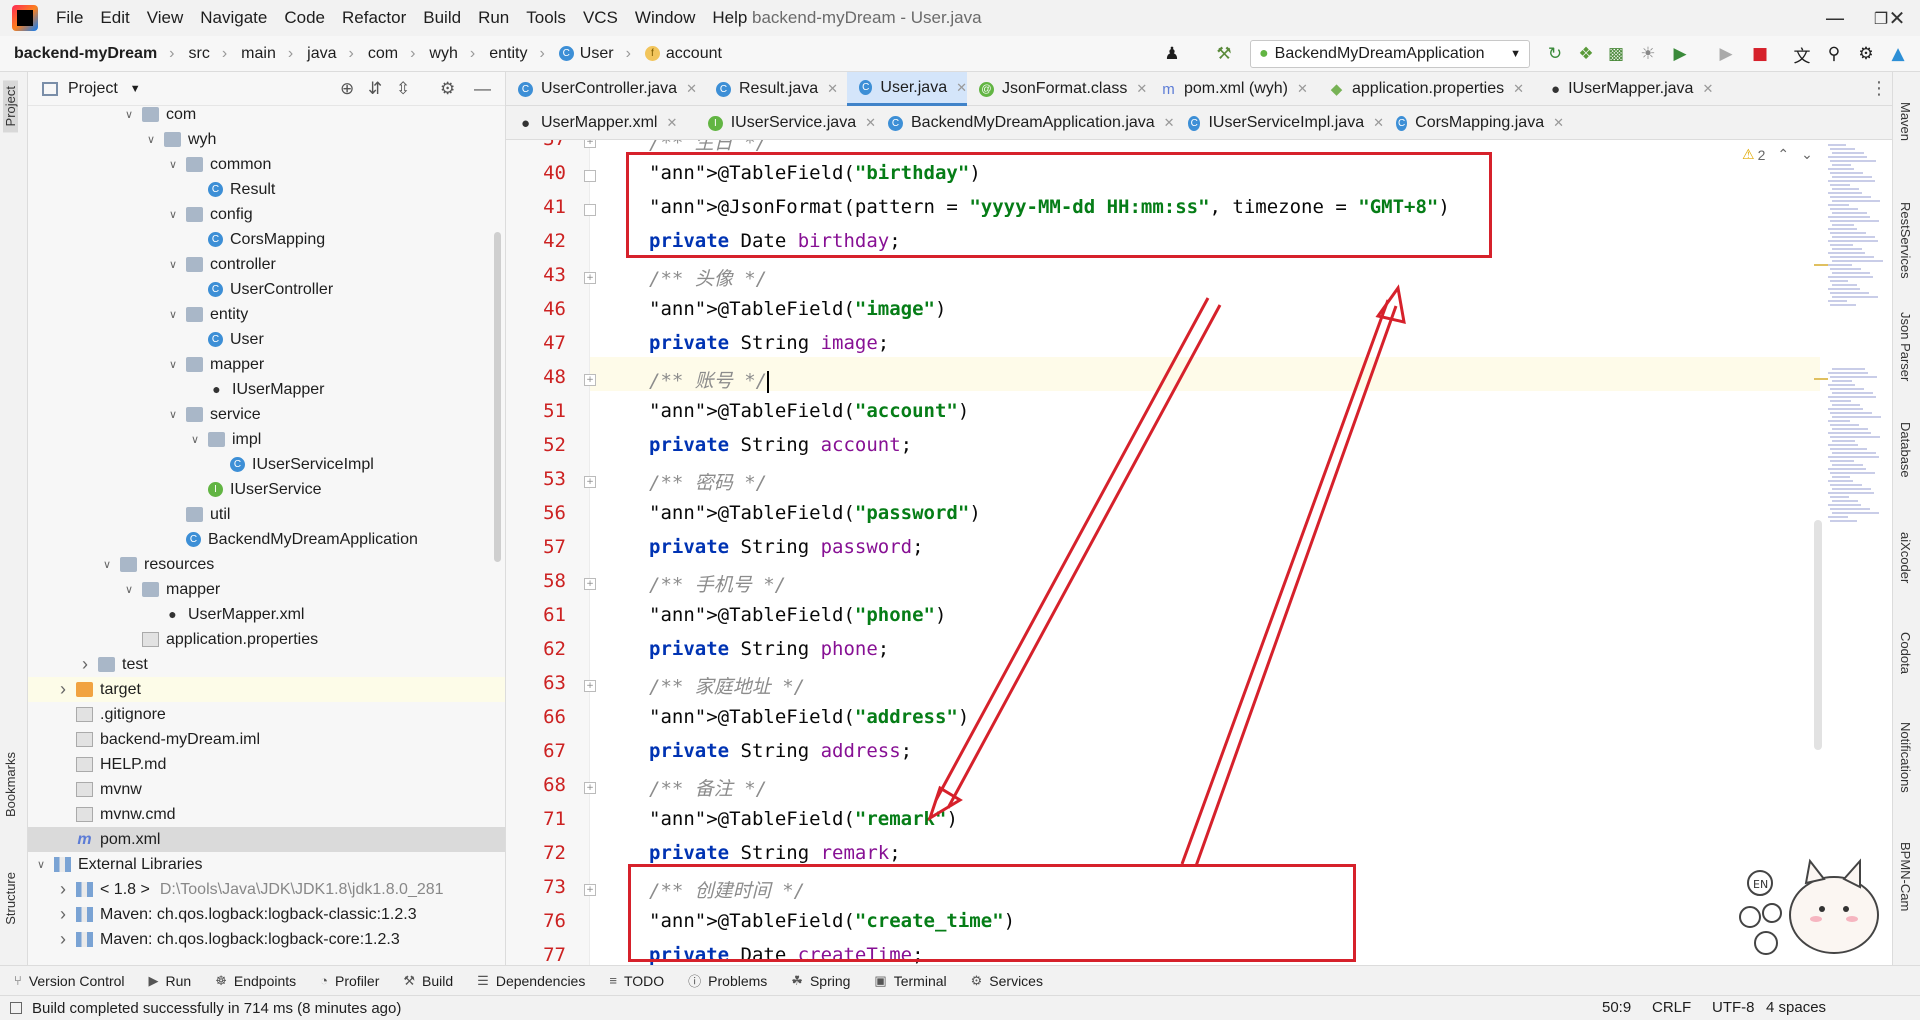  Describe the element at coordinates (266, 689) in the screenshot. I see `tree-item: › target` at that location.